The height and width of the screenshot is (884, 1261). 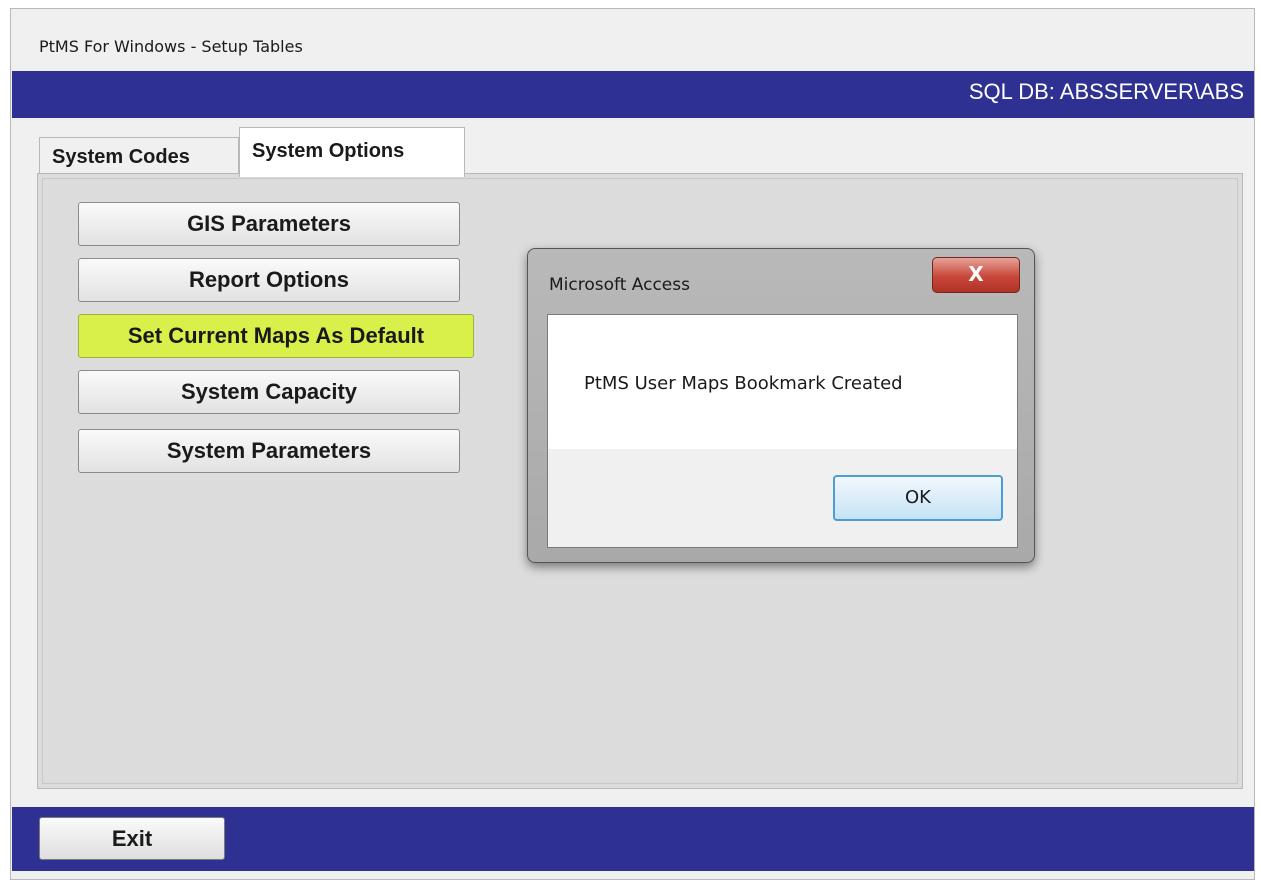 I want to click on close-icon: X, so click(x=976, y=275).